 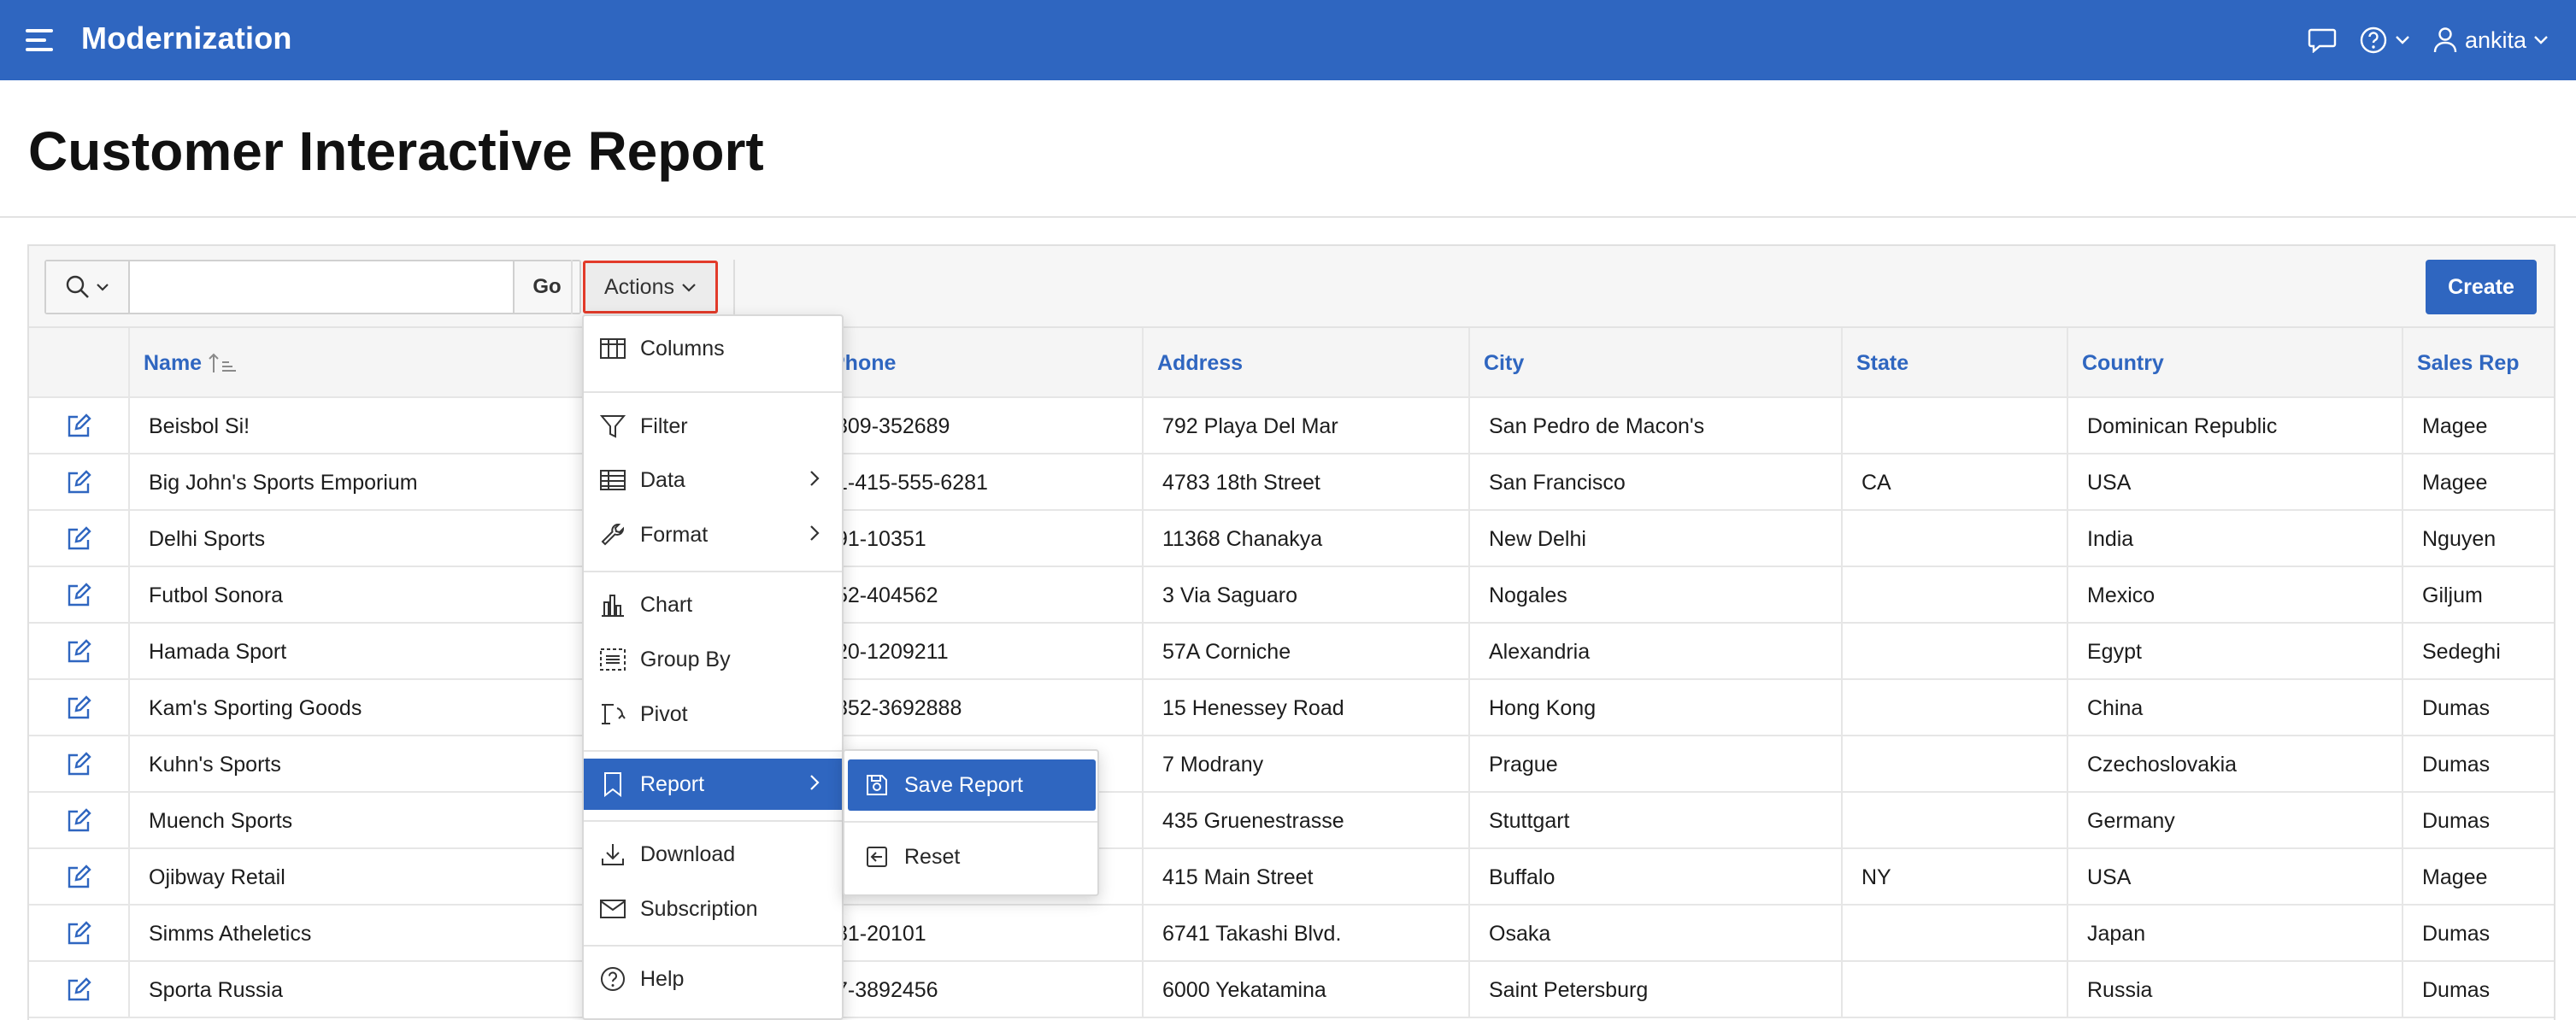 What do you see at coordinates (359, 652) in the screenshot?
I see `cell-name: Hamada Sport` at bounding box center [359, 652].